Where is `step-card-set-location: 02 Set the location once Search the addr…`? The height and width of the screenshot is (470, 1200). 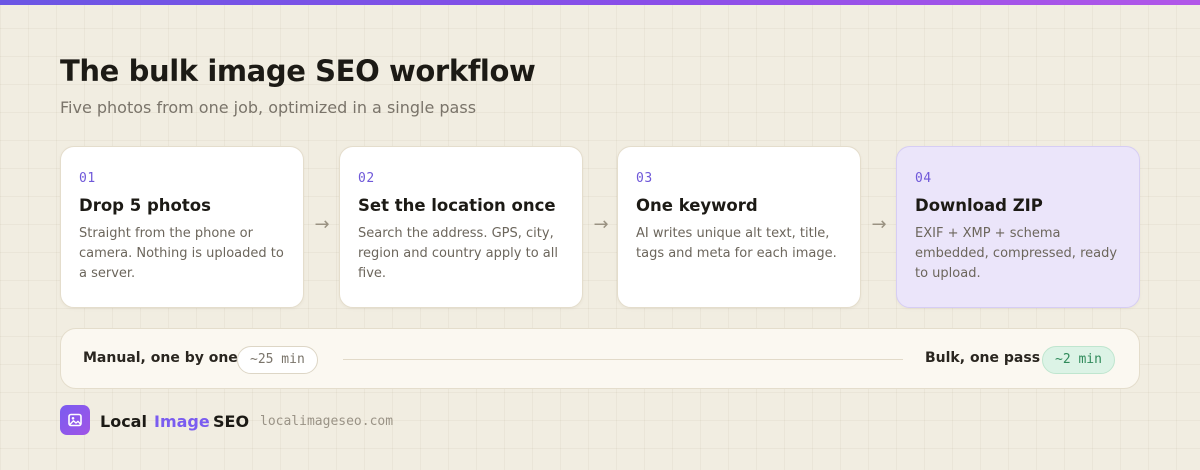
step-card-set-location: 02 Set the location once Search the addr… is located at coordinates (461, 227).